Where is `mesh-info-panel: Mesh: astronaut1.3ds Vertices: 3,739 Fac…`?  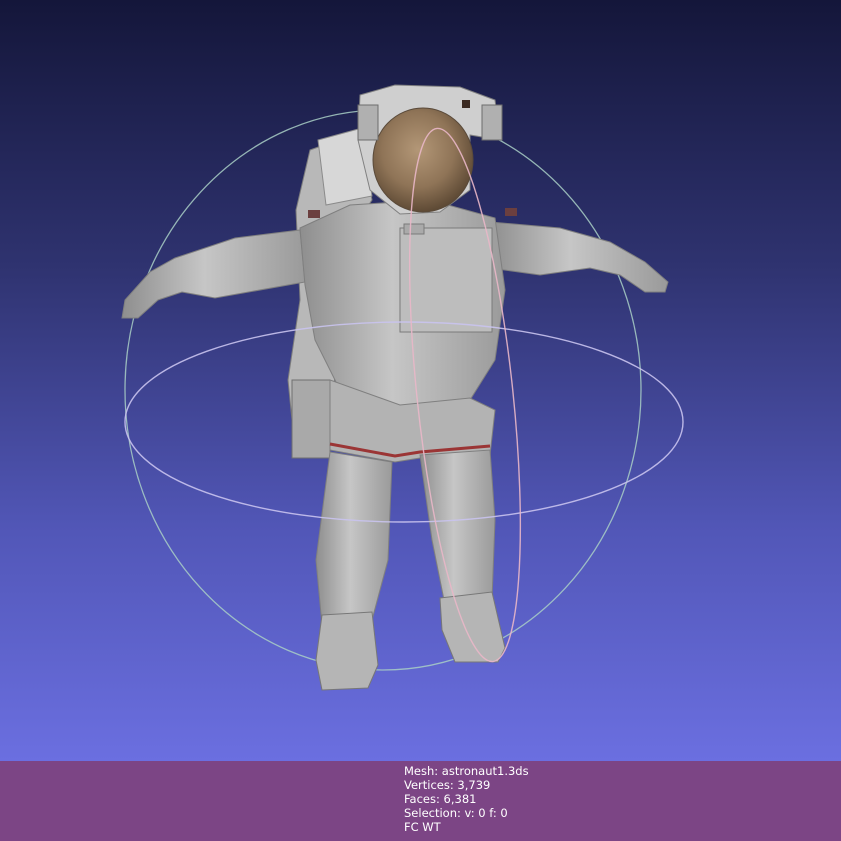
mesh-info-panel: Mesh: astronaut1.3ds Vertices: 3,739 Fac… is located at coordinates (466, 799).